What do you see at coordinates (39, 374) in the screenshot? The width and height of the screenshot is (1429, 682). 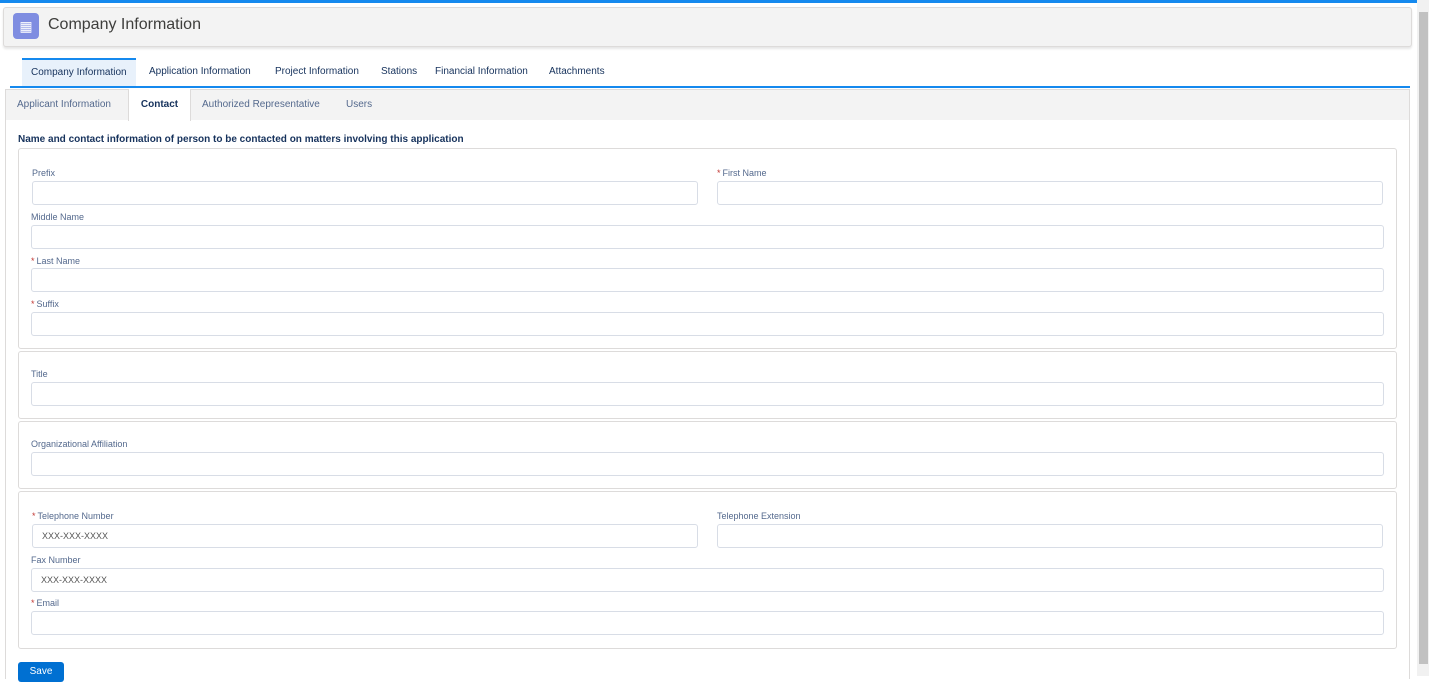 I see `title-label: Title` at bounding box center [39, 374].